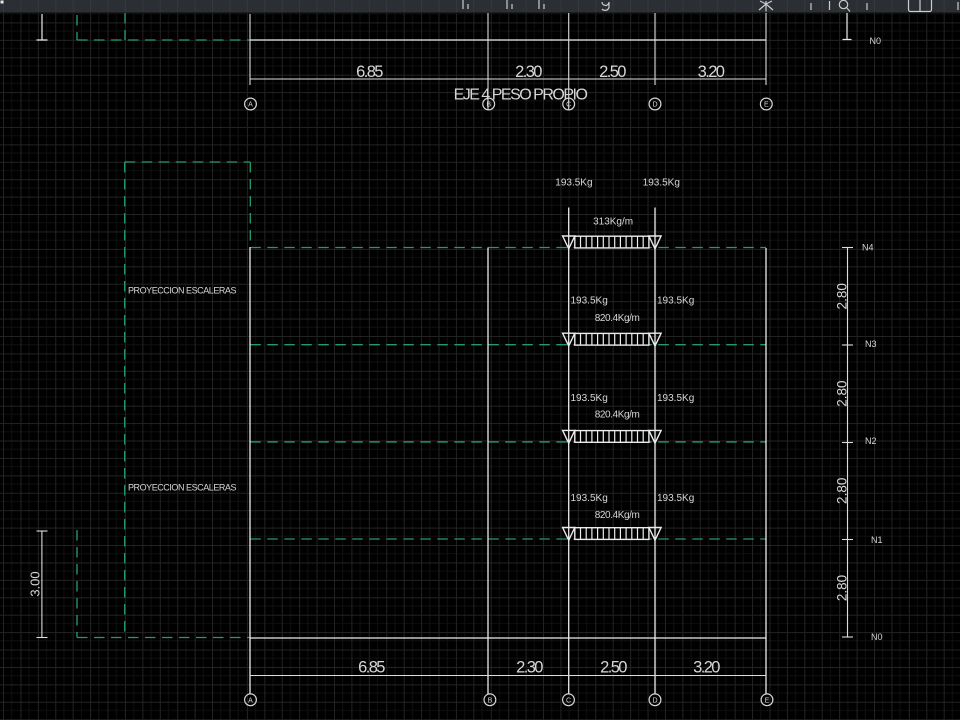 Image resolution: width=960 pixels, height=720 pixels. Describe the element at coordinates (868, 248) in the screenshot. I see `svg-text: N4` at that location.